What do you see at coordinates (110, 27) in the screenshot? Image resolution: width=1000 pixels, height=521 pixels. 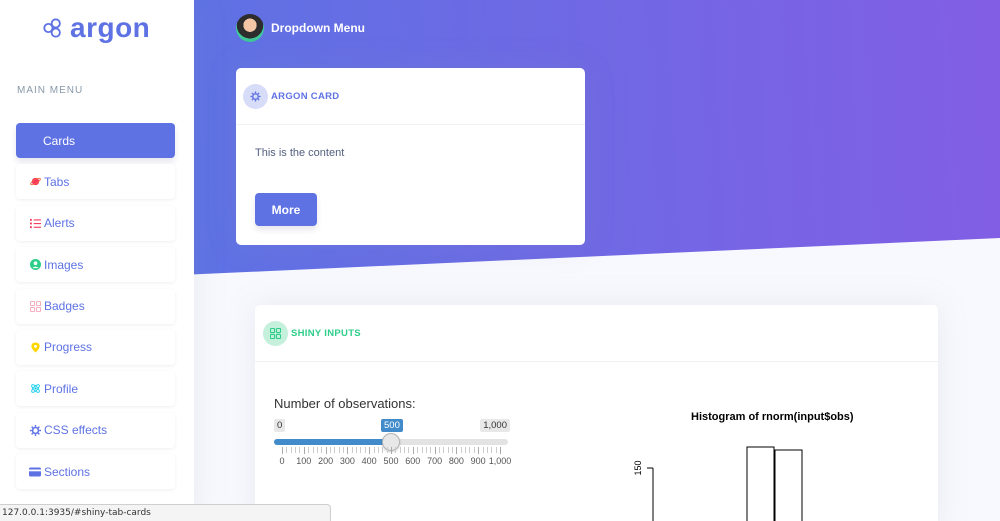 I see `brand-name: argon` at bounding box center [110, 27].